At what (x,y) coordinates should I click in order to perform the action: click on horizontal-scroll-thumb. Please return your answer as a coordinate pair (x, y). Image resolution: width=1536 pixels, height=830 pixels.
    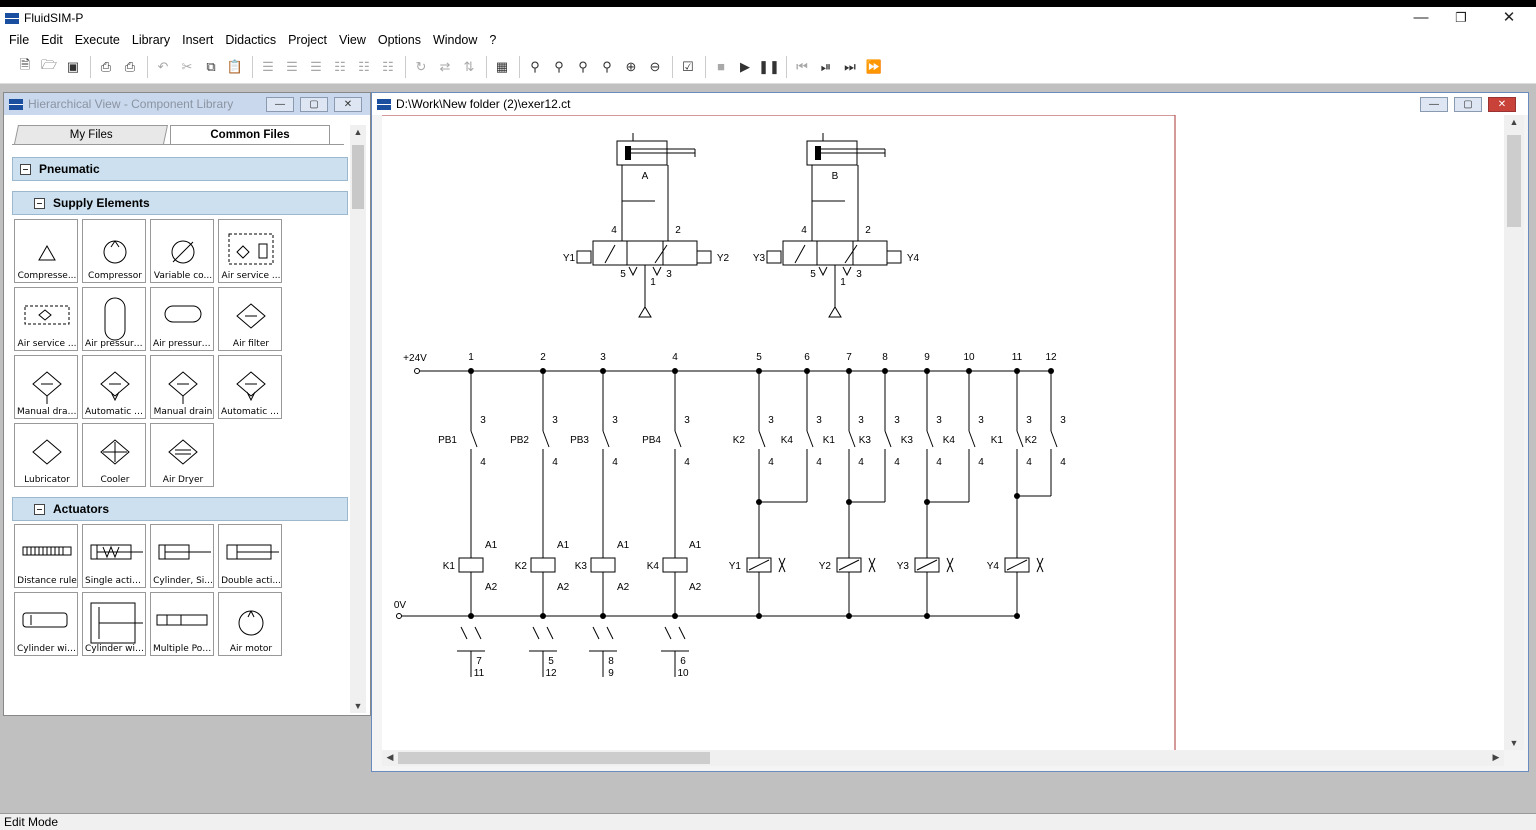
    Looking at the image, I should click on (554, 758).